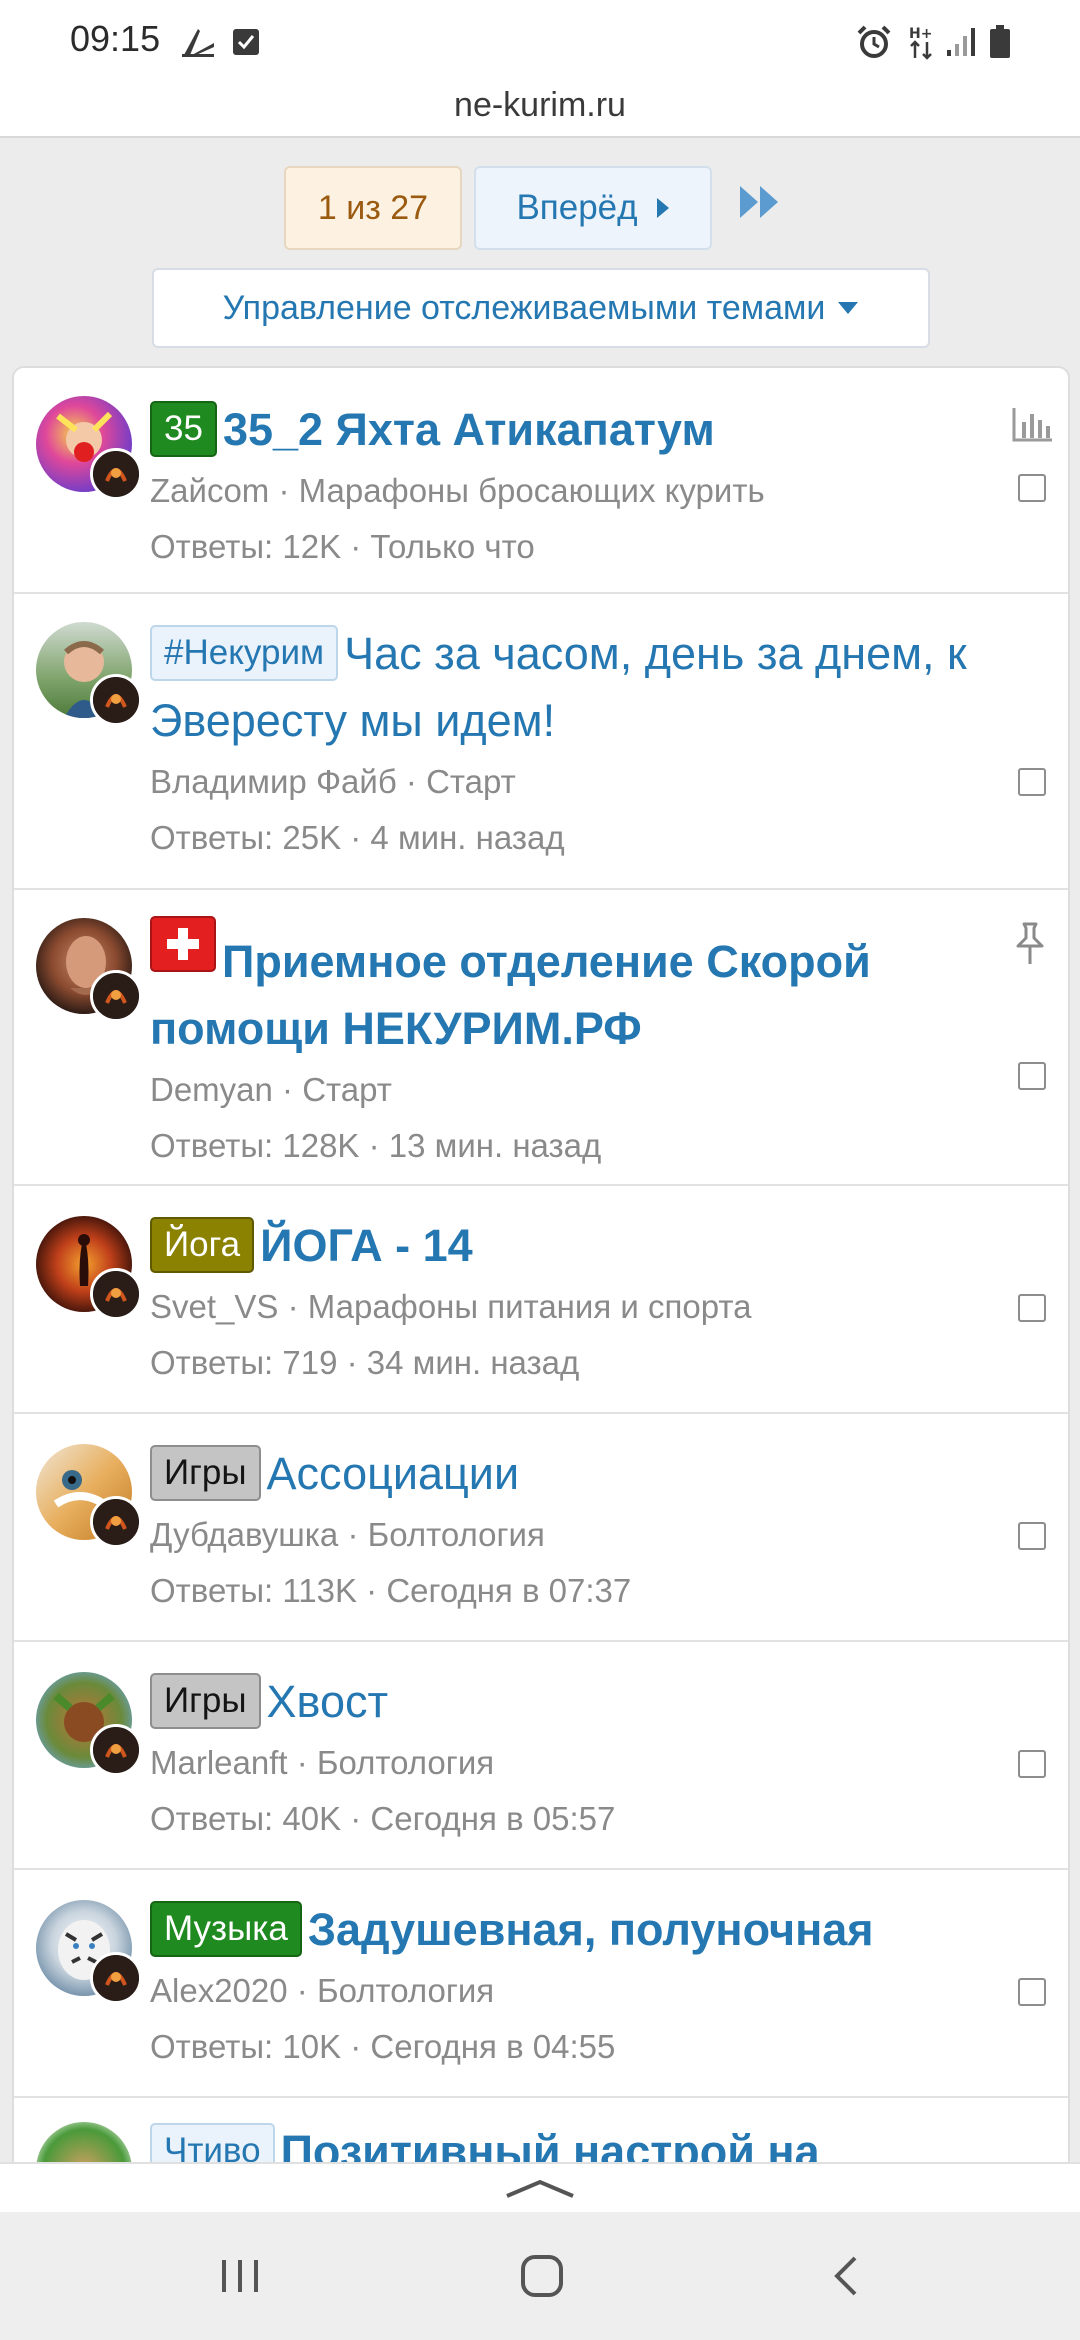  Describe the element at coordinates (273, 781) in the screenshot. I see `thread-author: Владимир Файб` at that location.